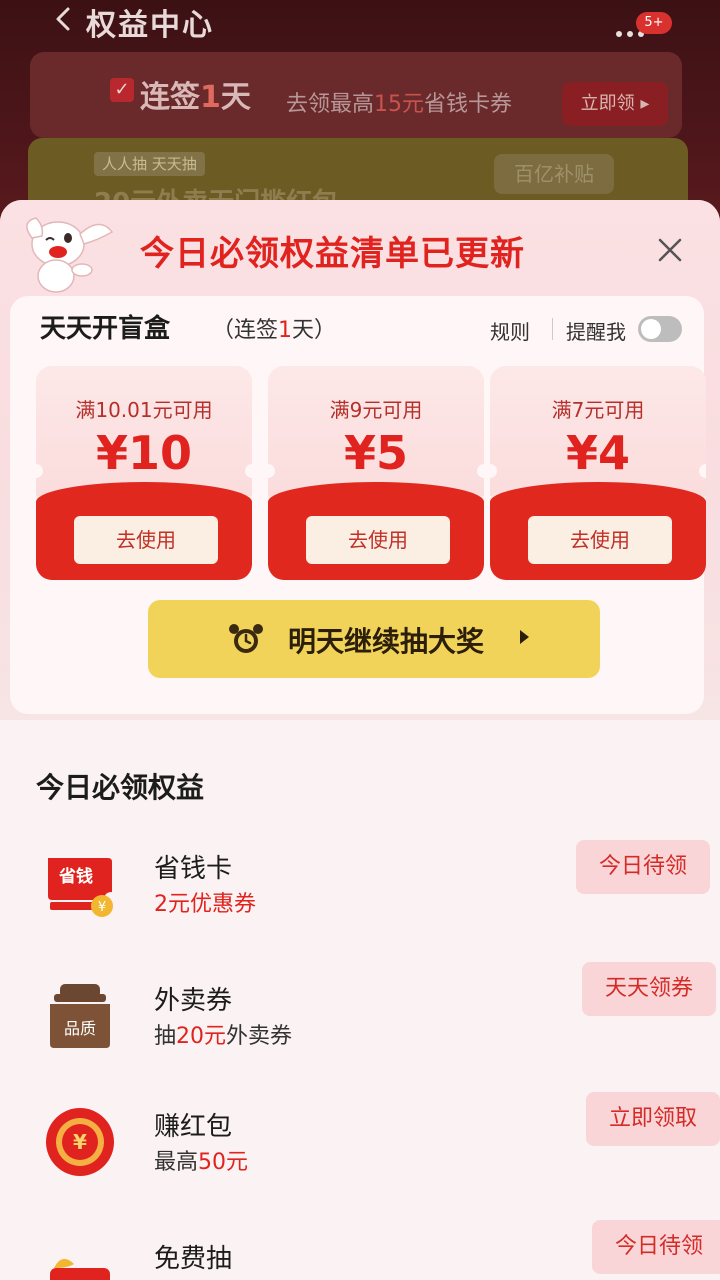  I want to click on benefit-description: 2元优惠券, so click(205, 904).